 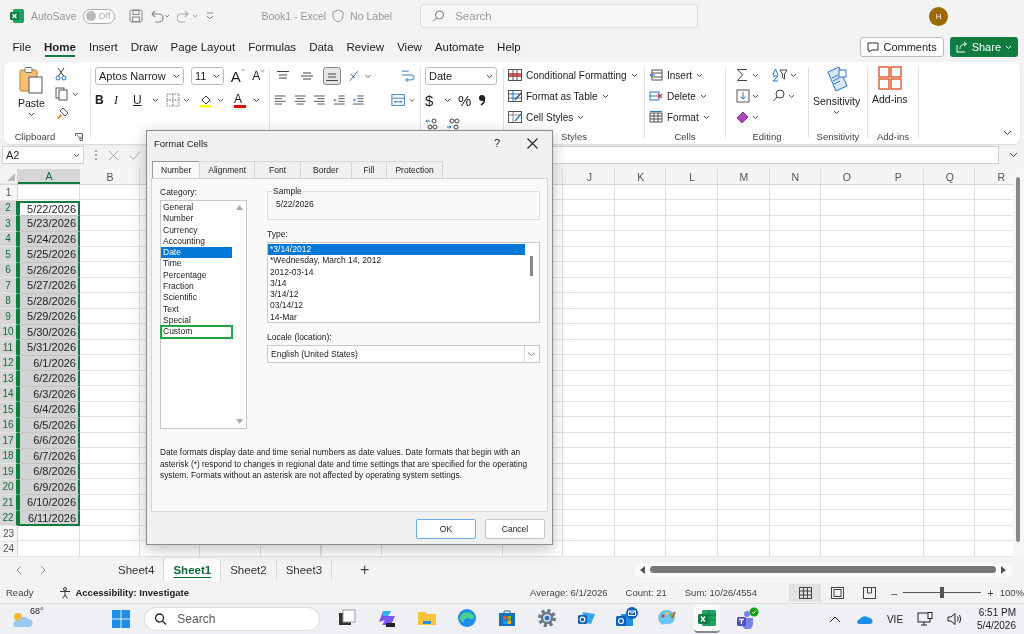 What do you see at coordinates (950, 176) in the screenshot?
I see `column-header: Q` at bounding box center [950, 176].